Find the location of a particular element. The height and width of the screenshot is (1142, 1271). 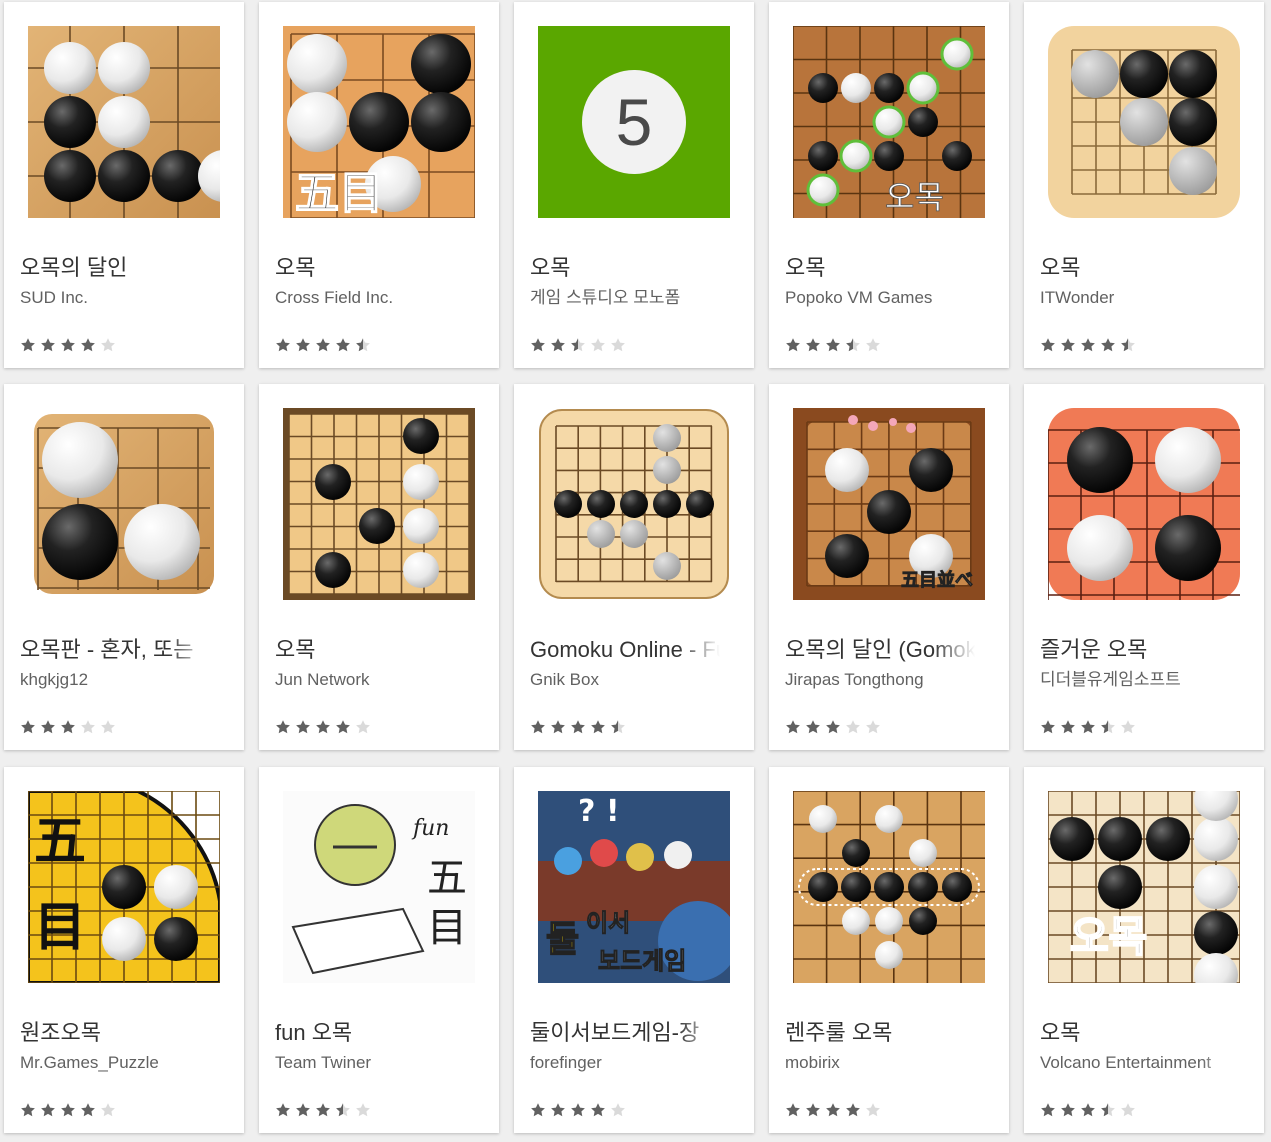

app-card: 五目 오목 Cross Field Inc. is located at coordinates (379, 185).